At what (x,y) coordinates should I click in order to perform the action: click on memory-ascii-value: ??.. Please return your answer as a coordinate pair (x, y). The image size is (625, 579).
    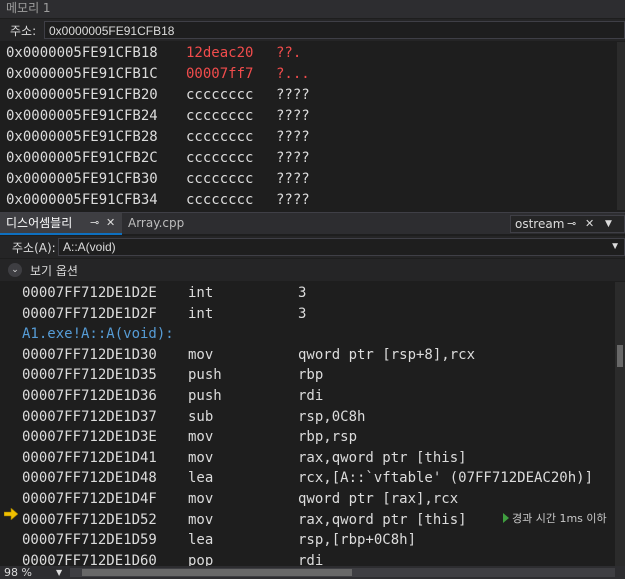
    Looking at the image, I should click on (289, 53).